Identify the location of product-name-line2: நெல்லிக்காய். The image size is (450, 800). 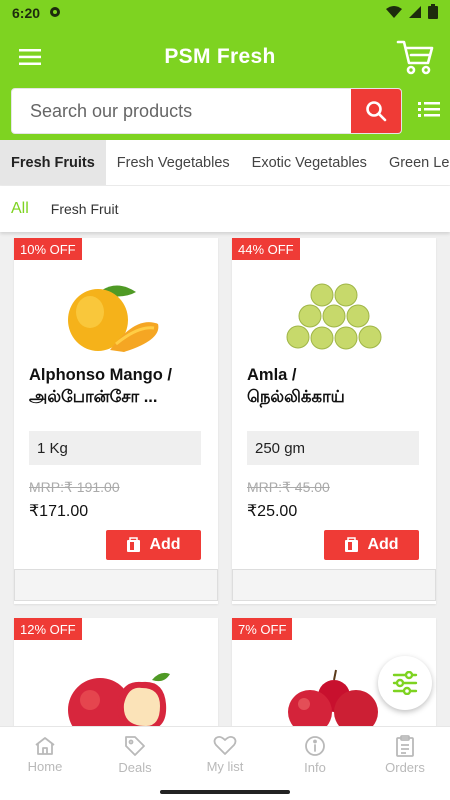
(296, 397).